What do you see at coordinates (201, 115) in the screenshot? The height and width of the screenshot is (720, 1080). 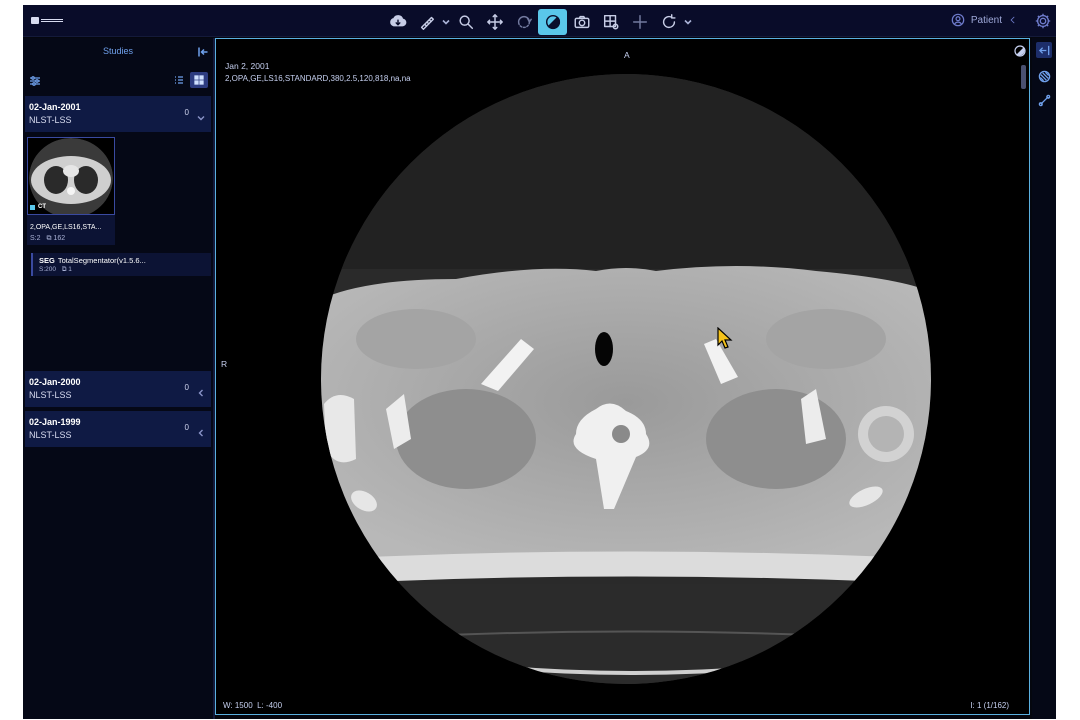 I see `chevron-down-icon` at bounding box center [201, 115].